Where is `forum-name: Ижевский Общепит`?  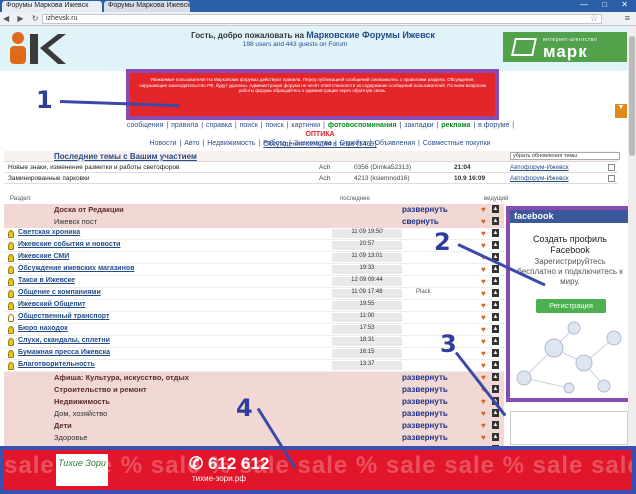
forum-name: Ижевский Общепит is located at coordinates (51, 304).